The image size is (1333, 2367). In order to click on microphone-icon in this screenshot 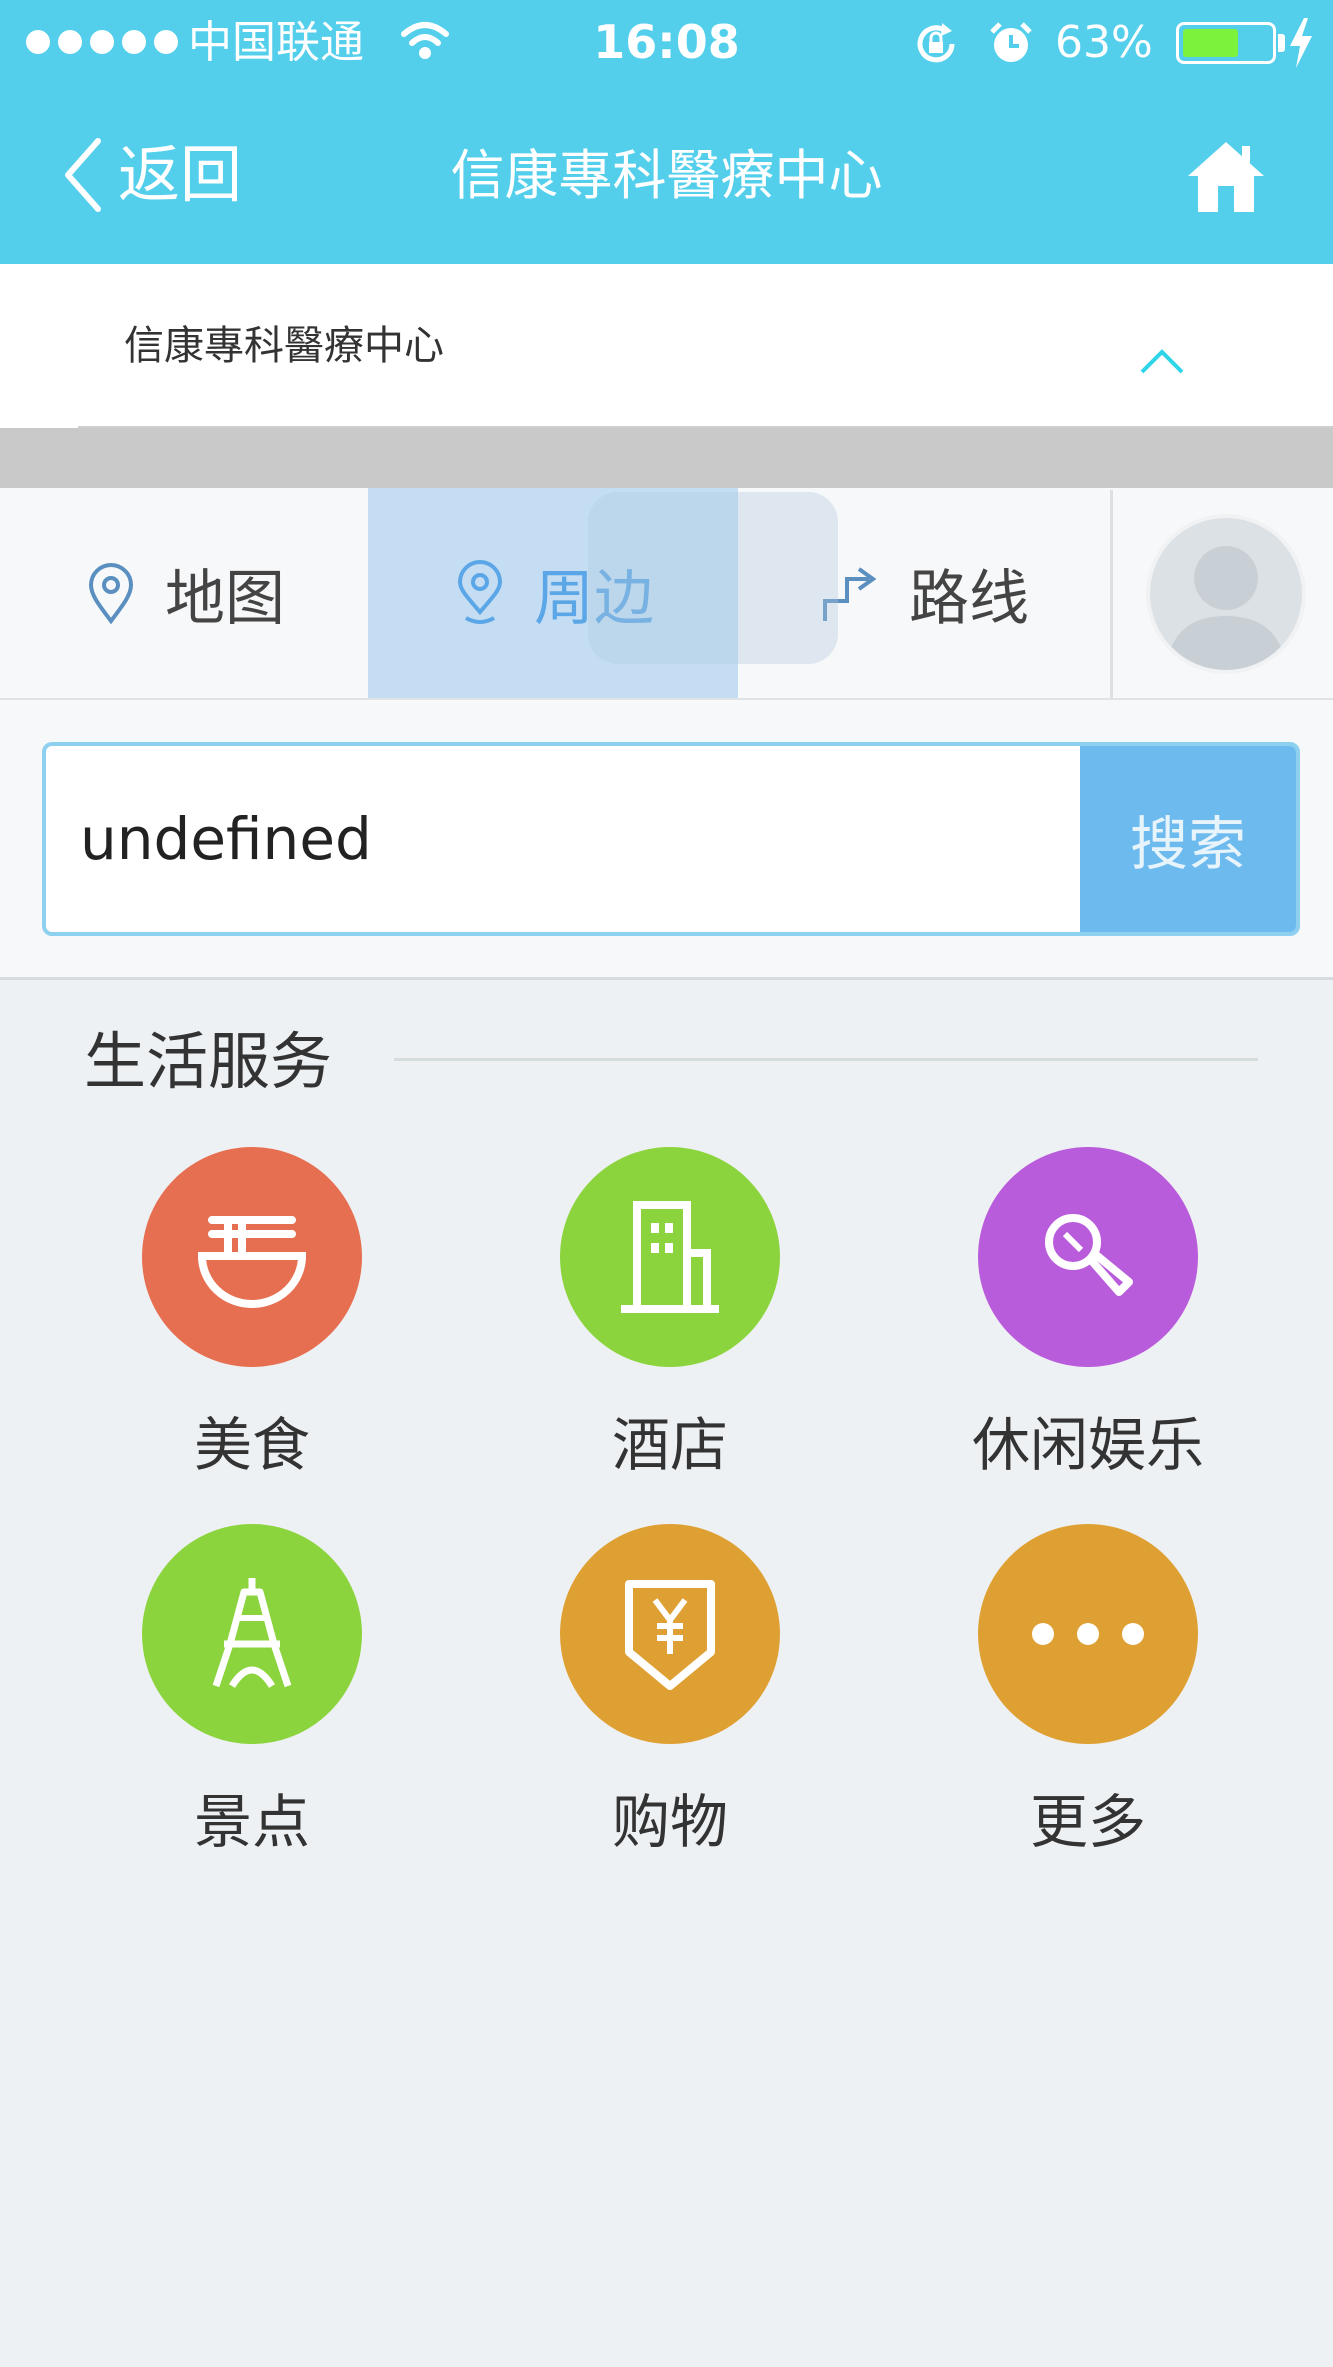, I will do `click(1089, 1255)`.